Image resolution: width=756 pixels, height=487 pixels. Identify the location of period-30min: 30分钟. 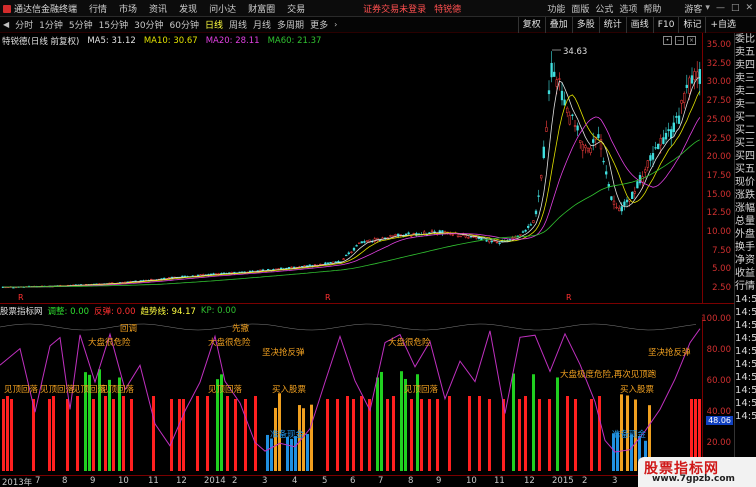
(148, 24).